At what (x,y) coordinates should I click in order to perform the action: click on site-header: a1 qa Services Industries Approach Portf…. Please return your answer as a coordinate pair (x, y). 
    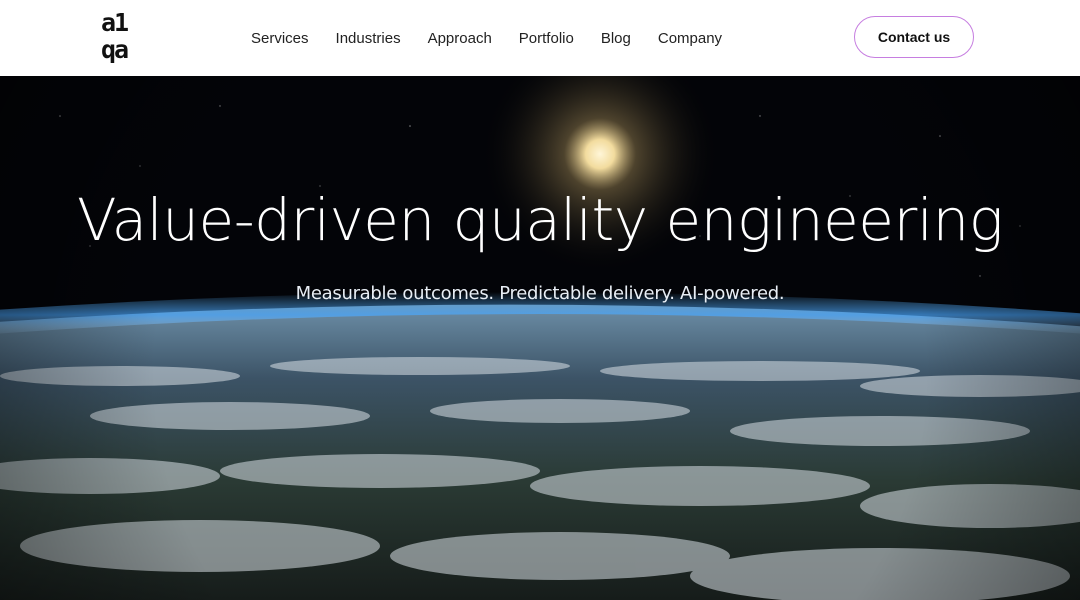
    Looking at the image, I should click on (540, 38).